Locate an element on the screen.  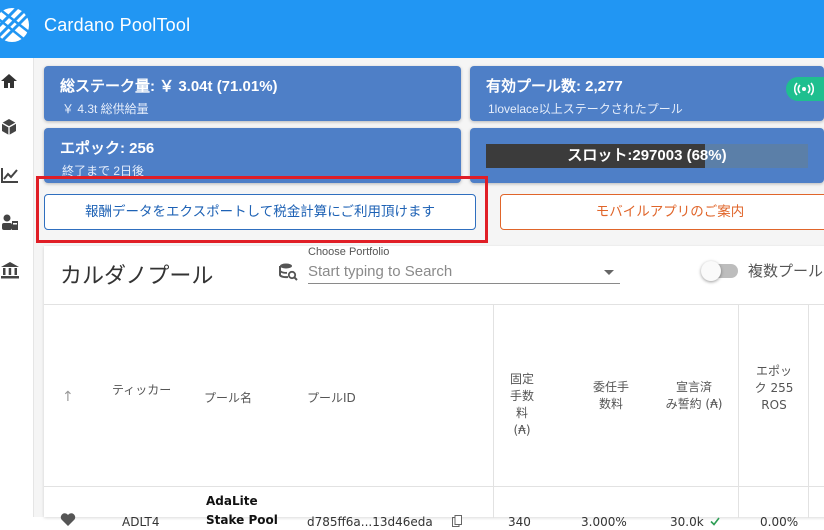
broadcast-icon is located at coordinates (804, 89).